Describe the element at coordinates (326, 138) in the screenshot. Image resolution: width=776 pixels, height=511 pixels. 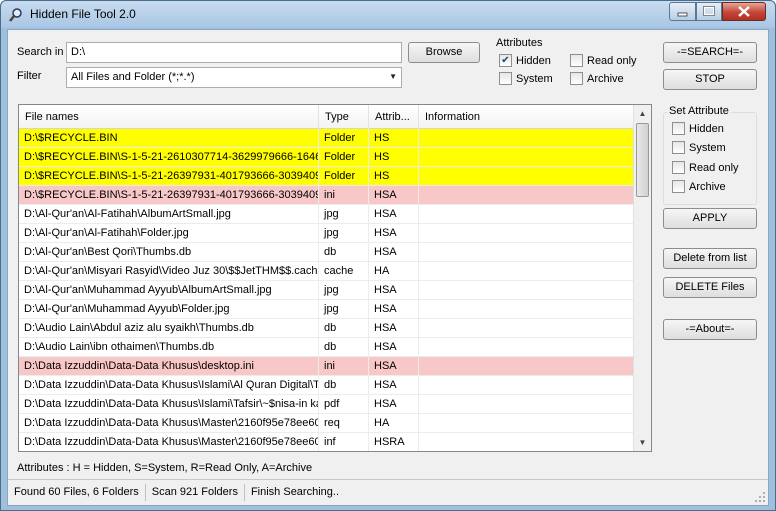
I see `table-row: D:\$RECYCLE.BIN Folder HS` at that location.